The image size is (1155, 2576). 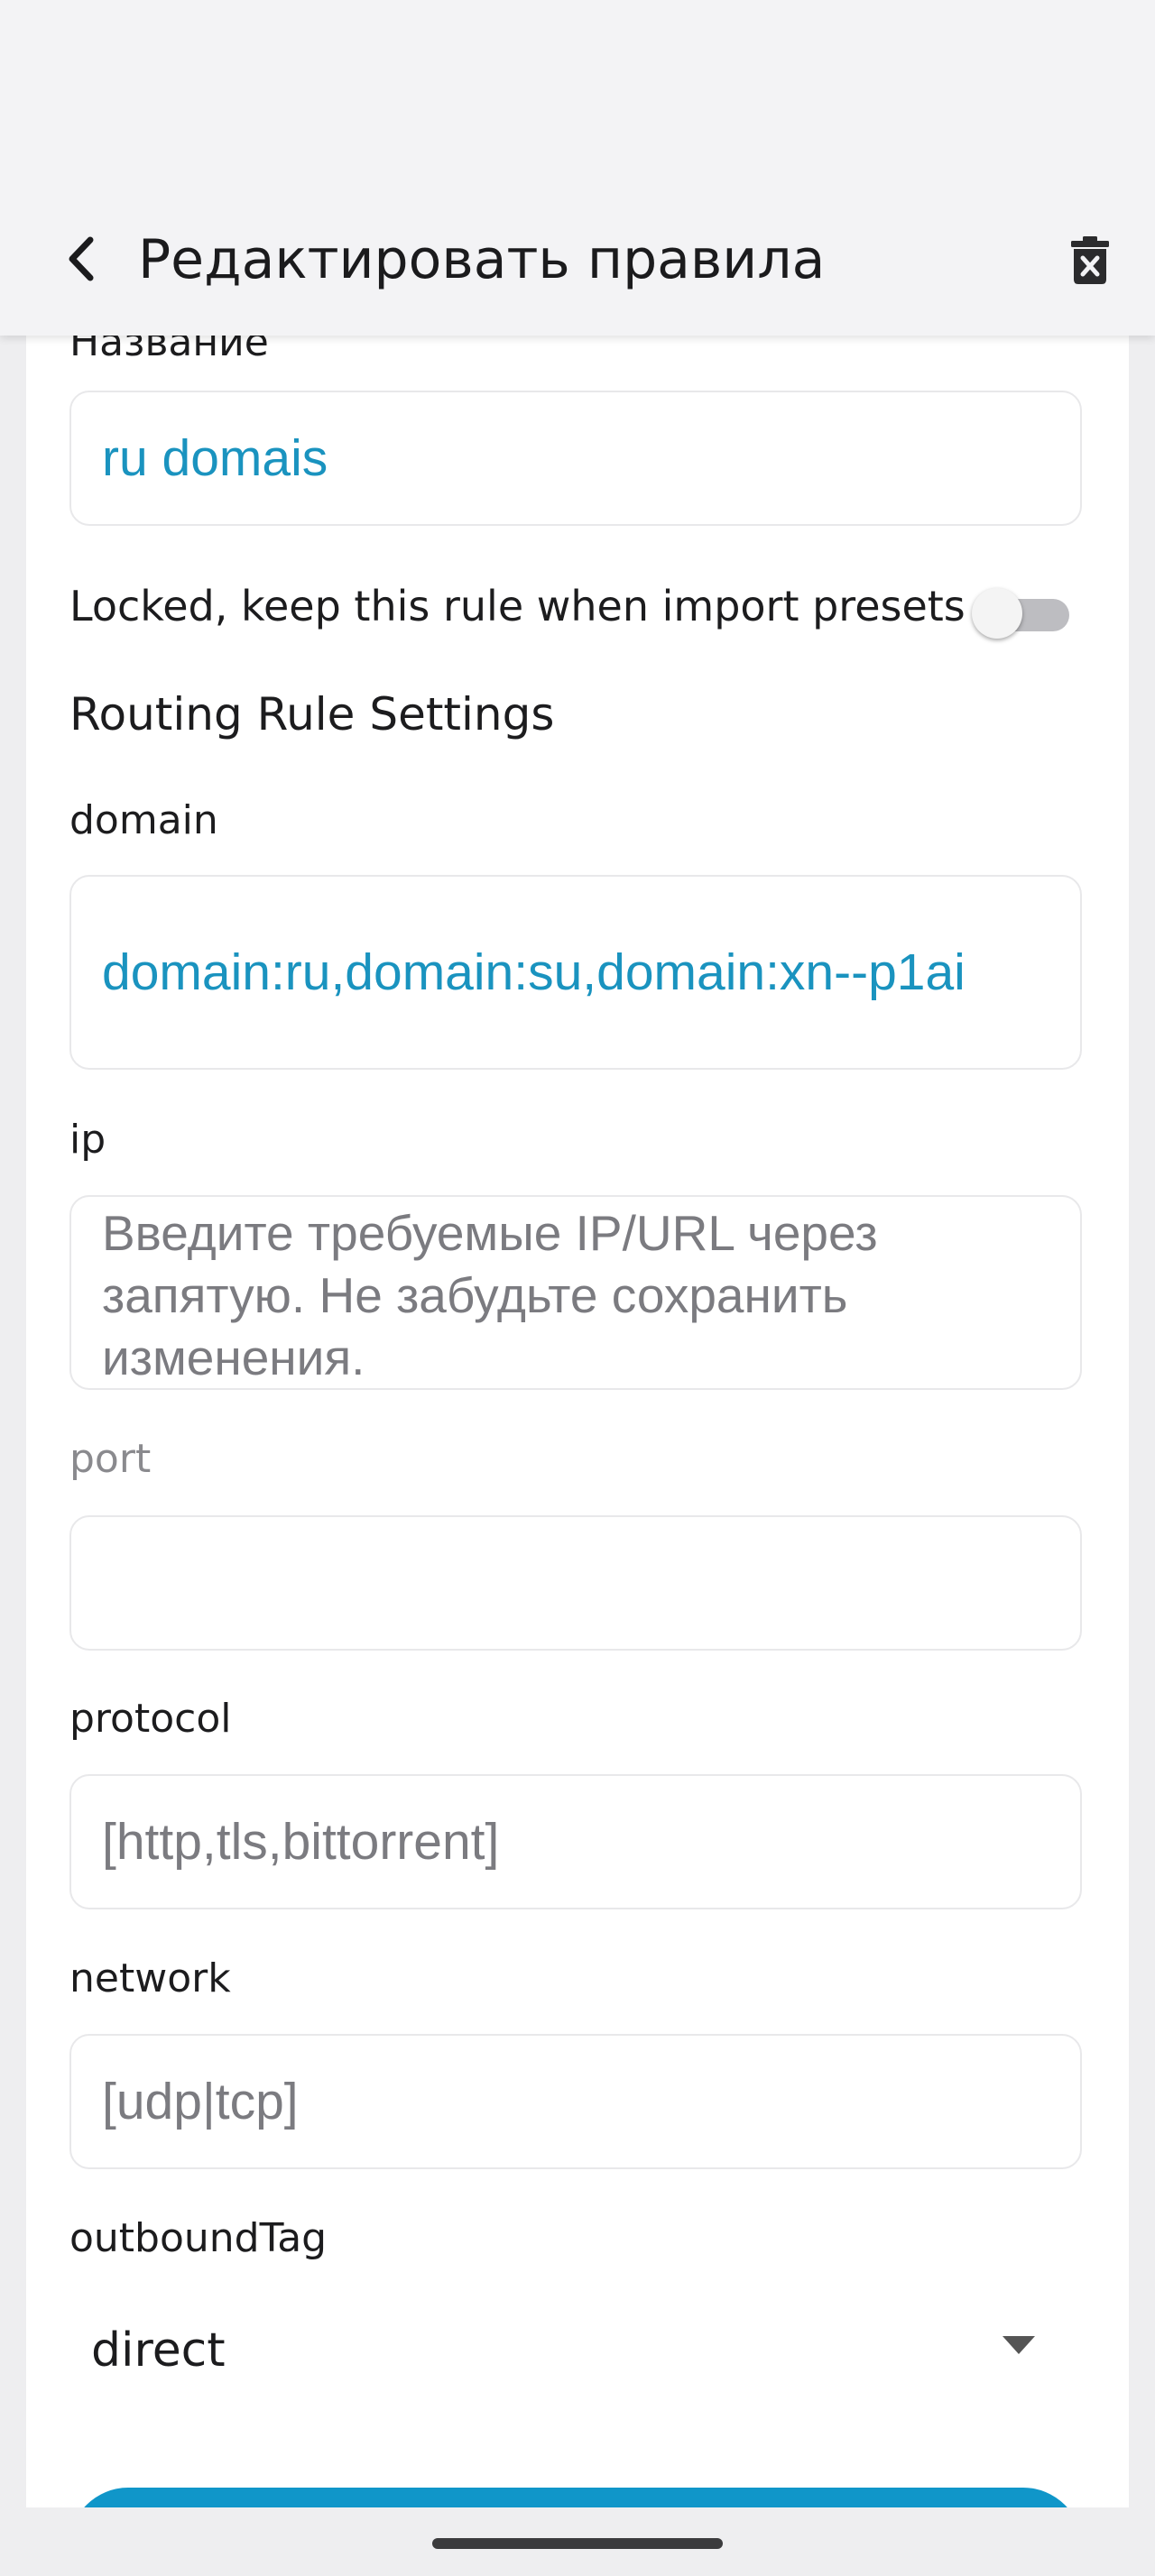 What do you see at coordinates (110, 1459) in the screenshot?
I see `port-label: port` at bounding box center [110, 1459].